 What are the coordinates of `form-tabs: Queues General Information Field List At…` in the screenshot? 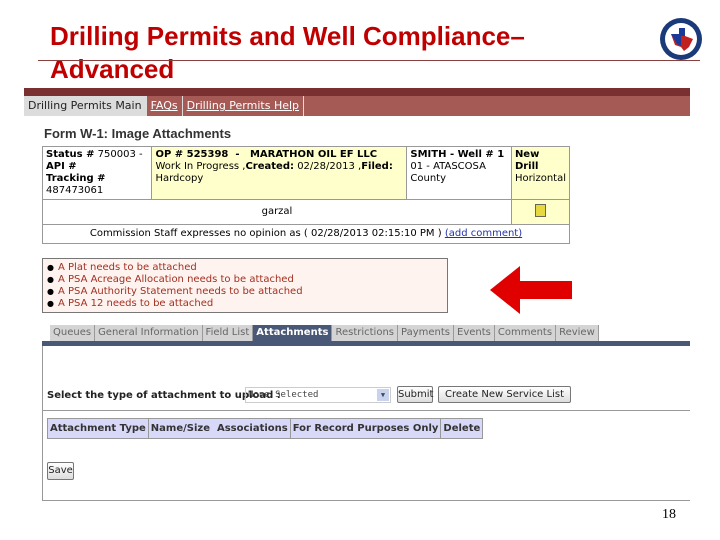 It's located at (324, 333).